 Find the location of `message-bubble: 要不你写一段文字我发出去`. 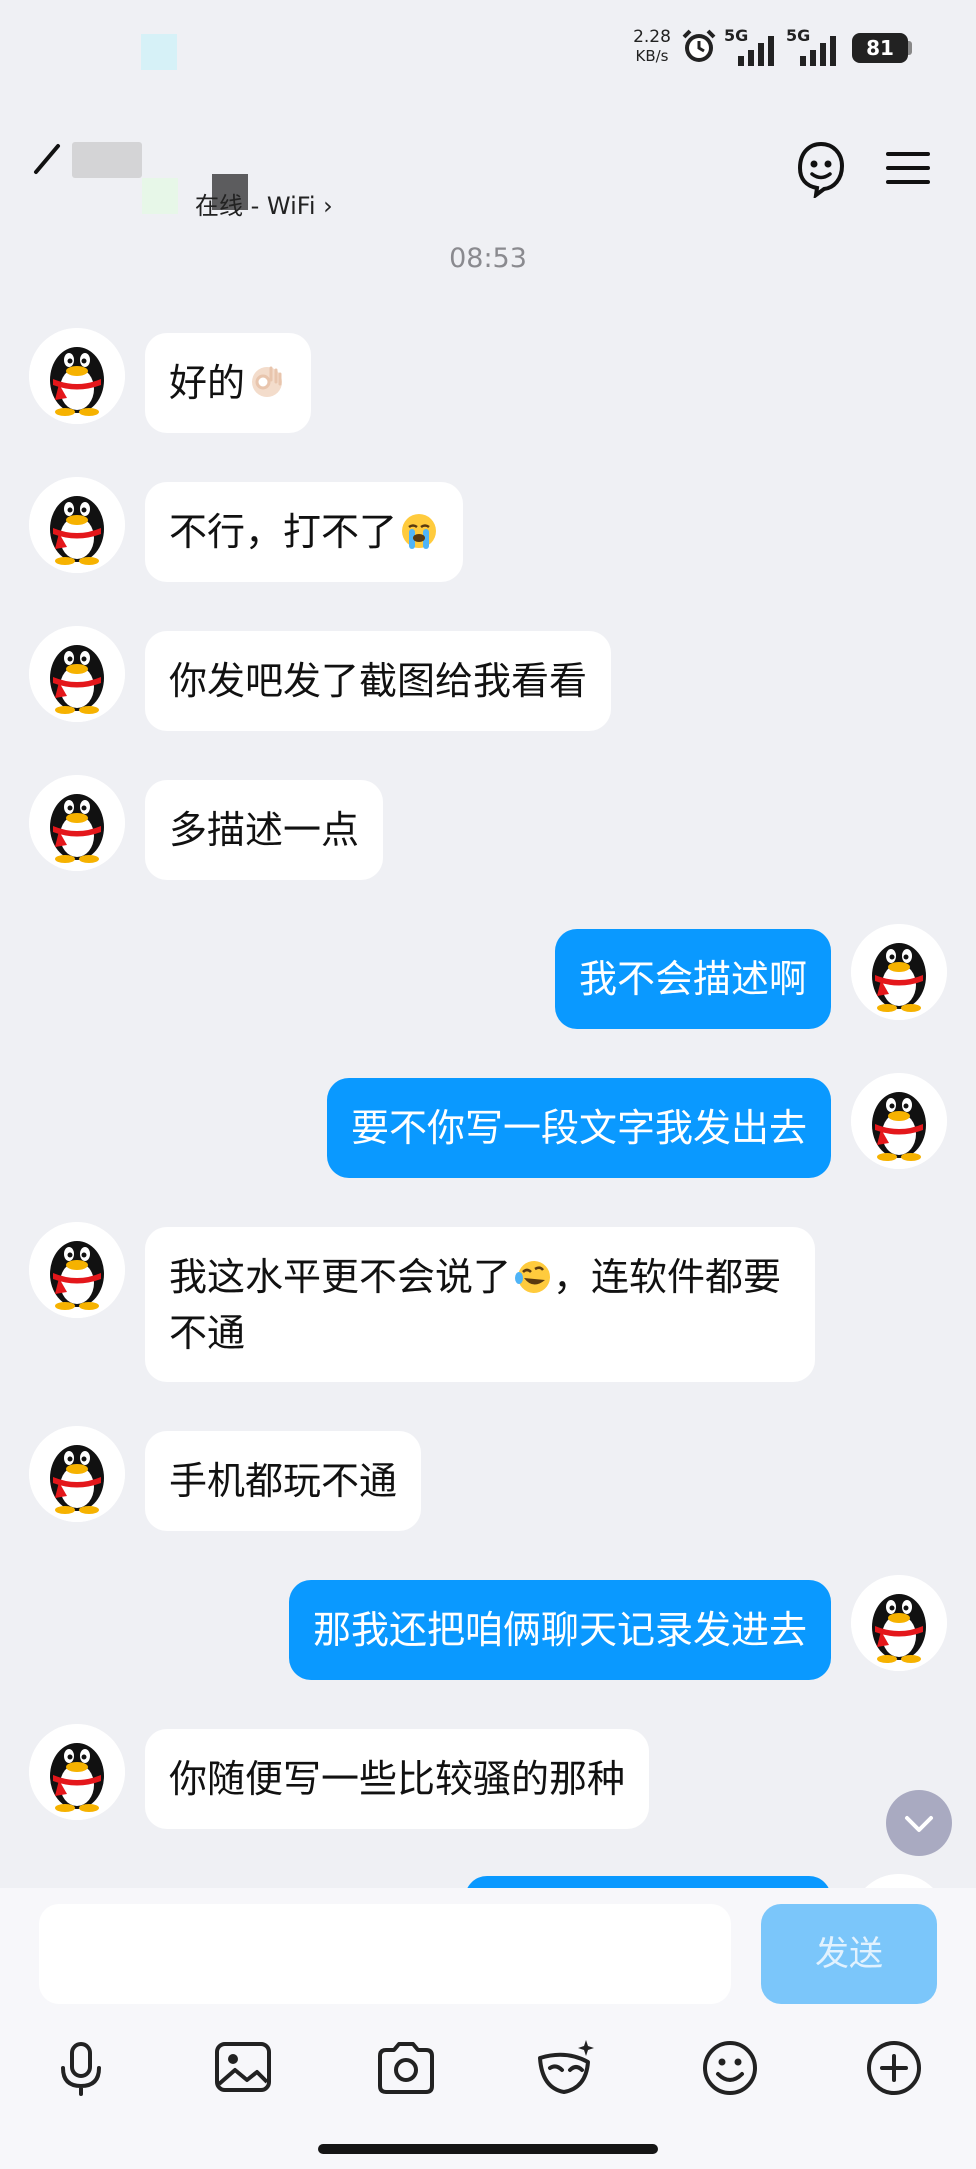

message-bubble: 要不你写一段文字我发出去 is located at coordinates (578, 1128).